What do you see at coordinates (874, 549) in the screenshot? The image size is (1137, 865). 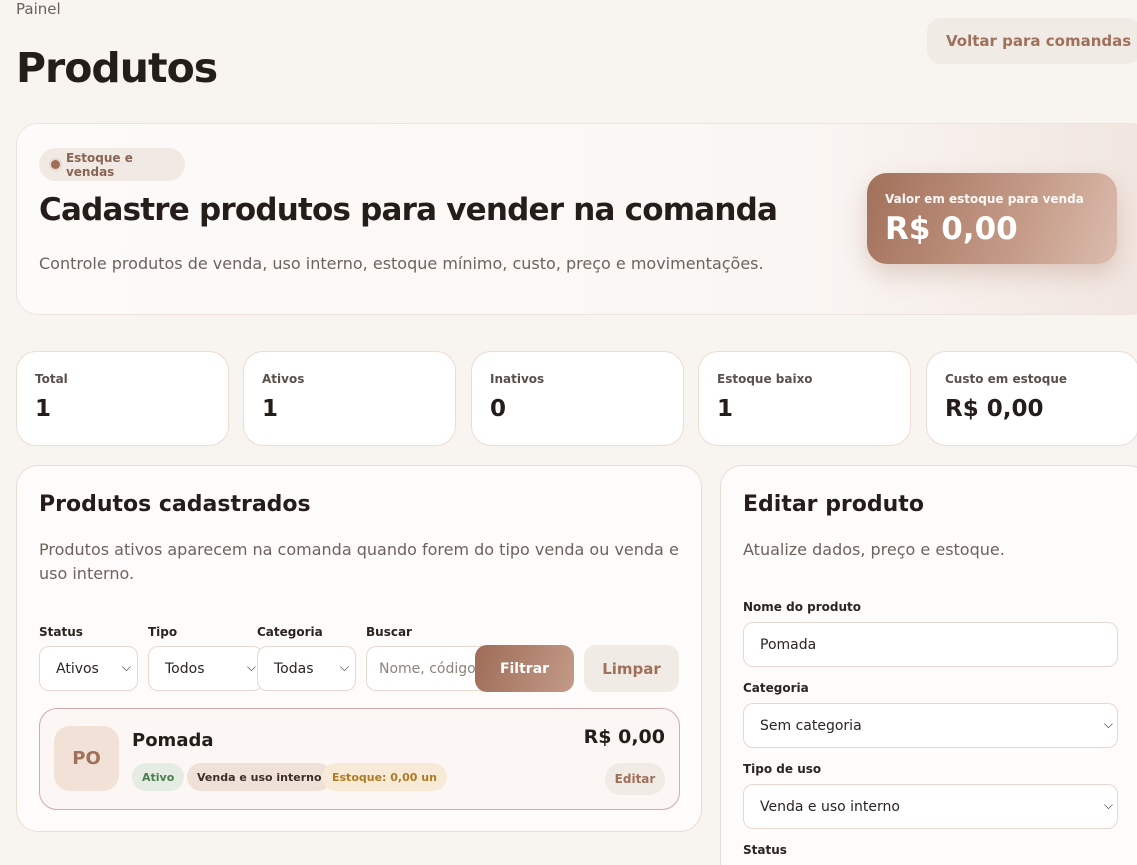 I see `edit-product-subtitle: Atualize dados, preço e estoque.` at bounding box center [874, 549].